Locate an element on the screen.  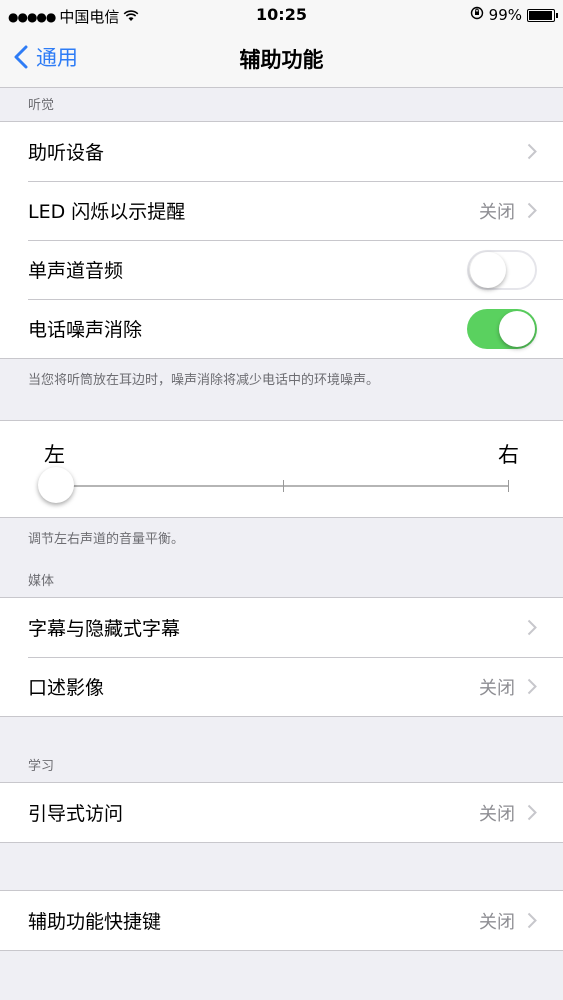
hearing-devices-row: 助听设备 is located at coordinates (281, 151).